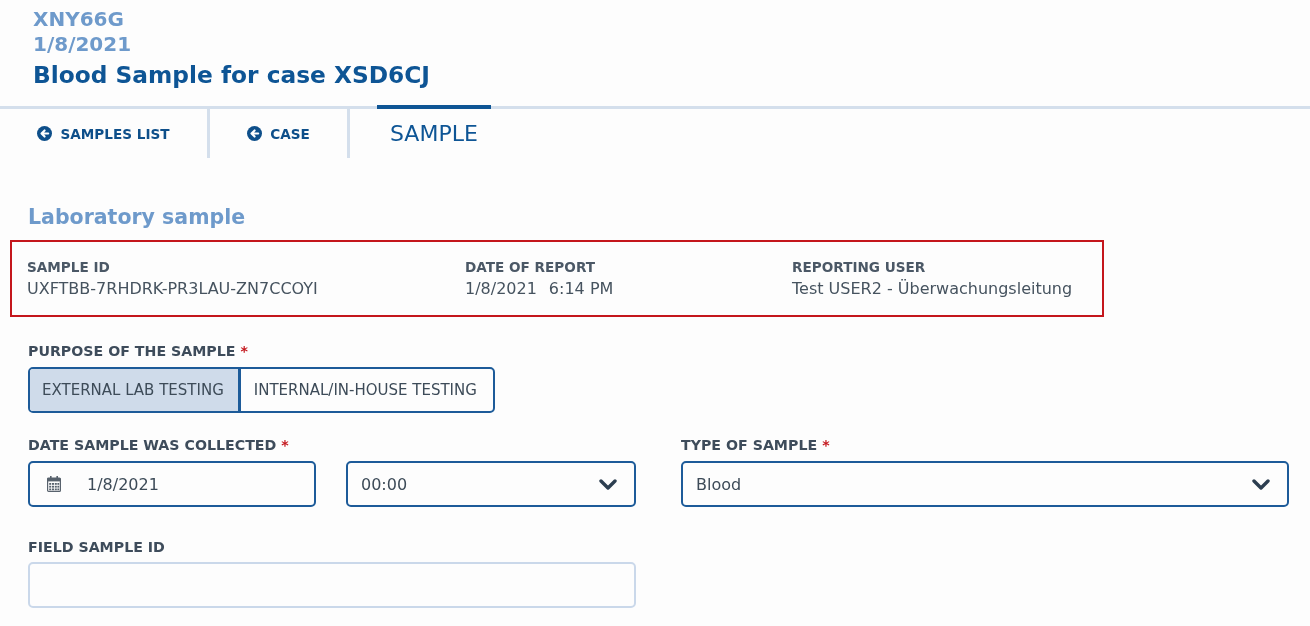 This screenshot has width=1310, height=626. I want to click on info-value: 1/8/2021, so click(501, 288).